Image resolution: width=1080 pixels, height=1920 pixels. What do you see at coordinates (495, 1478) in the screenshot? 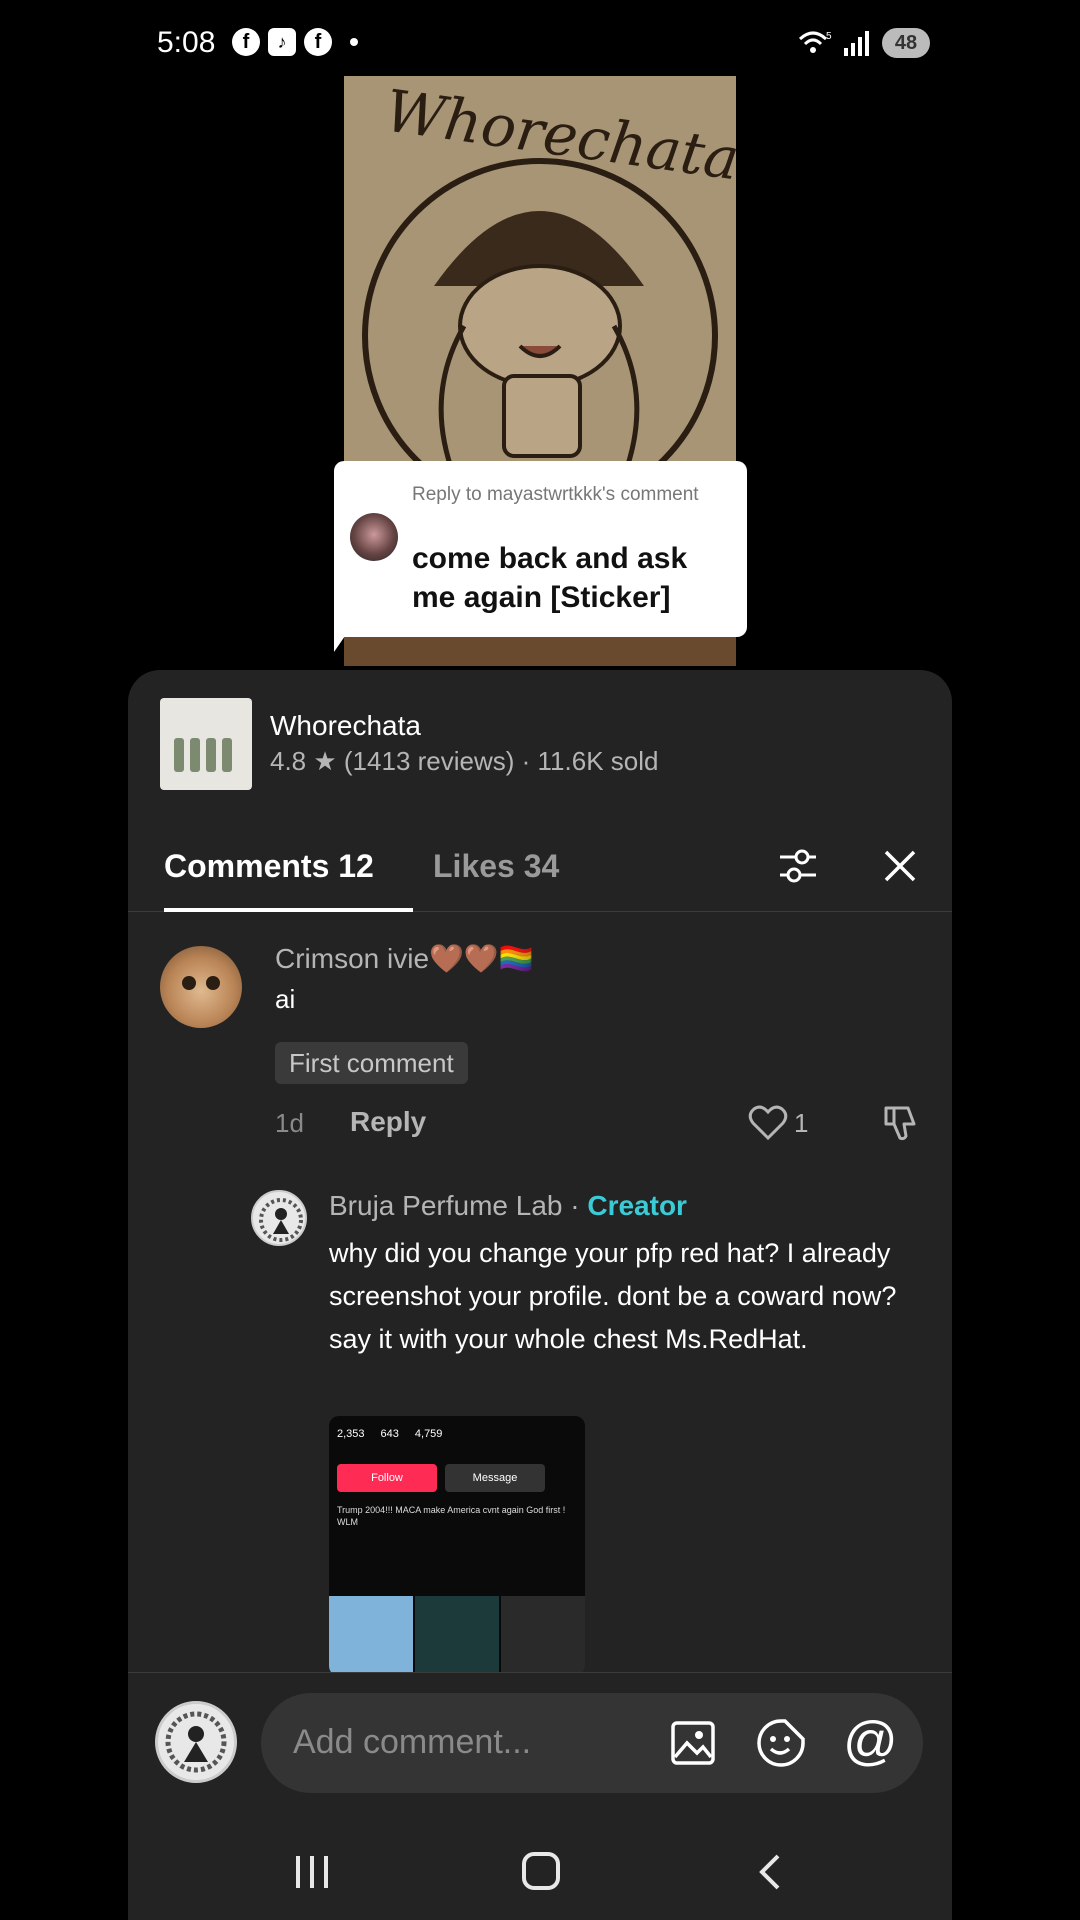
I see `screenshot-message-button: Message` at bounding box center [495, 1478].